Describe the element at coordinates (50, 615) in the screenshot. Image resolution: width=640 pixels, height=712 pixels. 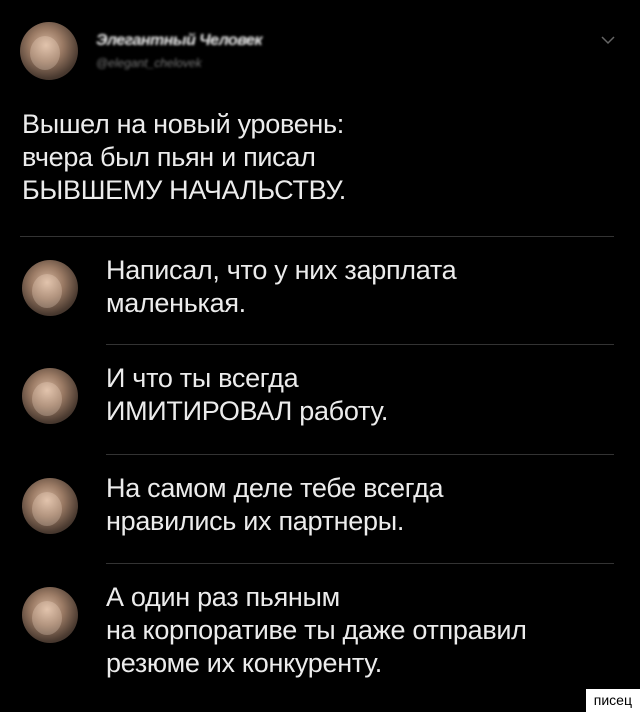
I see `reply-avatar-man` at that location.